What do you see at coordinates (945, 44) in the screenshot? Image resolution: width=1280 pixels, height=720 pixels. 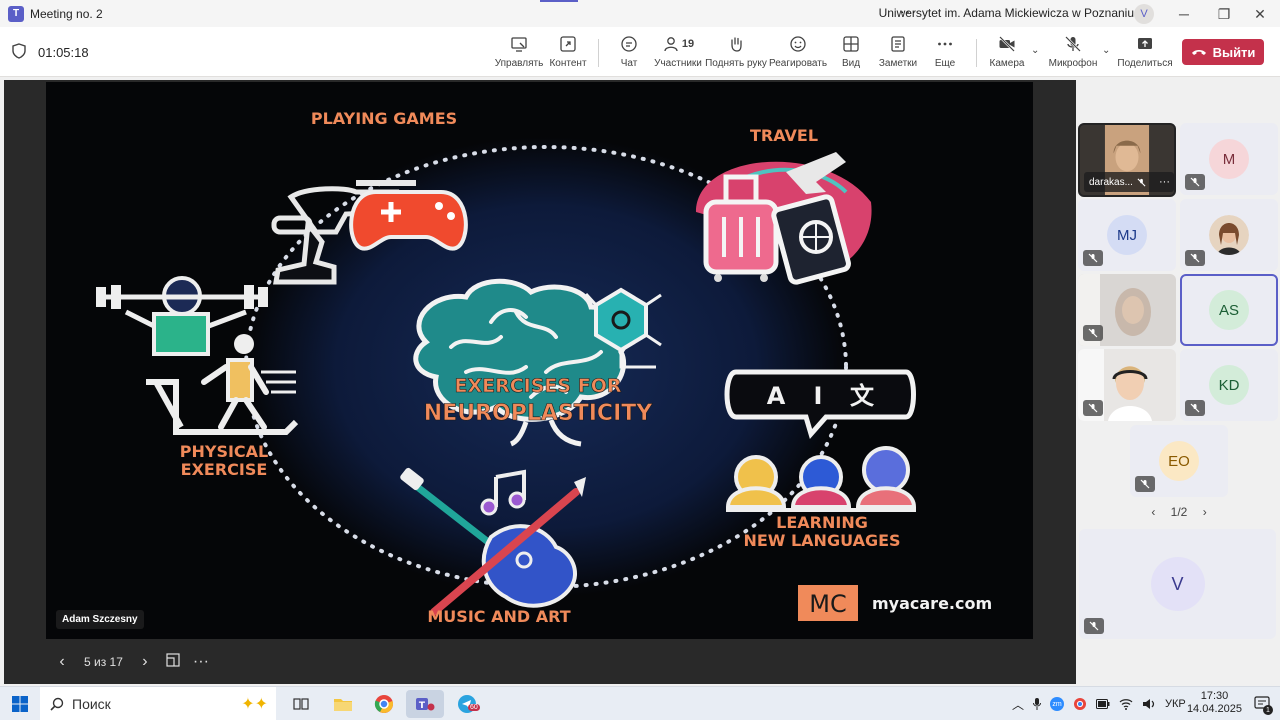 I see `more-dots-icon` at bounding box center [945, 44].